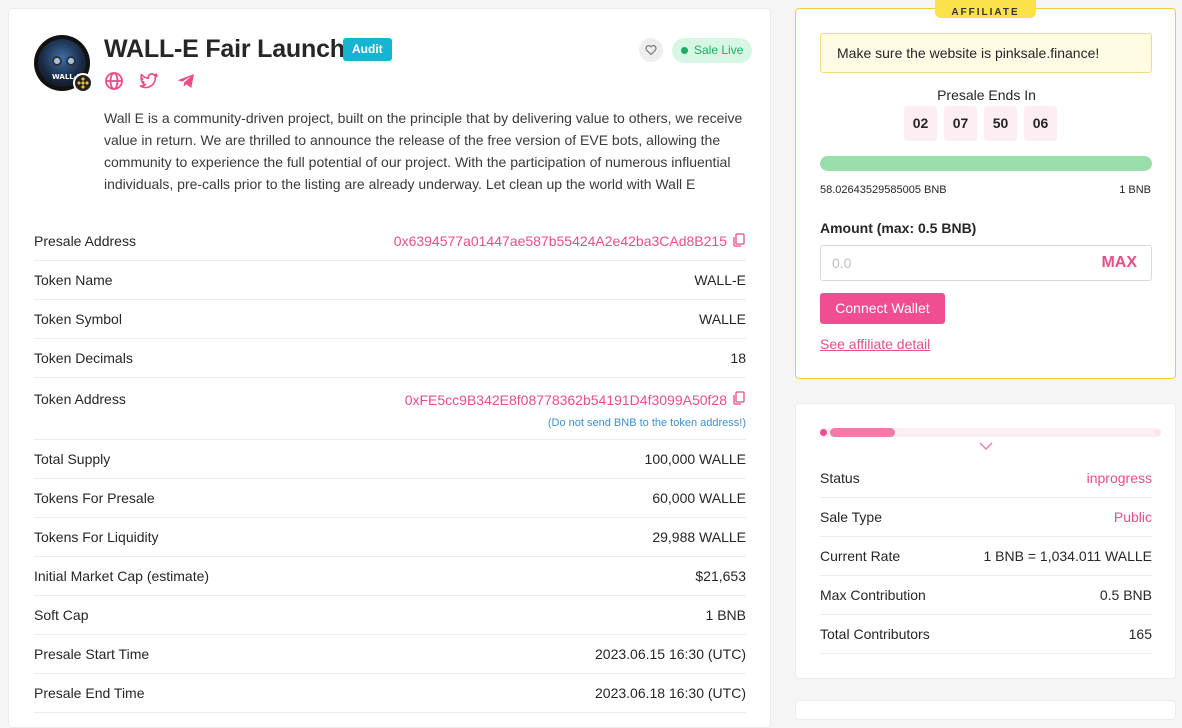 This screenshot has height=728, width=1182. Describe the element at coordinates (224, 49) in the screenshot. I see `project-title: WALL-E Fair Launch` at that location.